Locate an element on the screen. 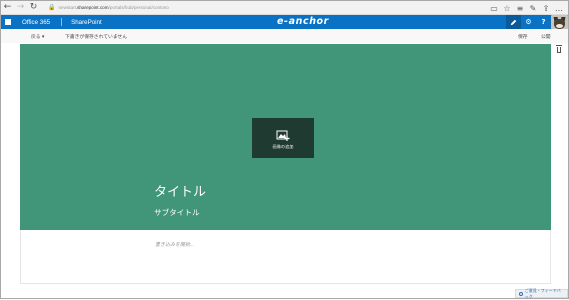 The image size is (569, 300). feedback-button: ご意見・フィードバック is located at coordinates (541, 293).